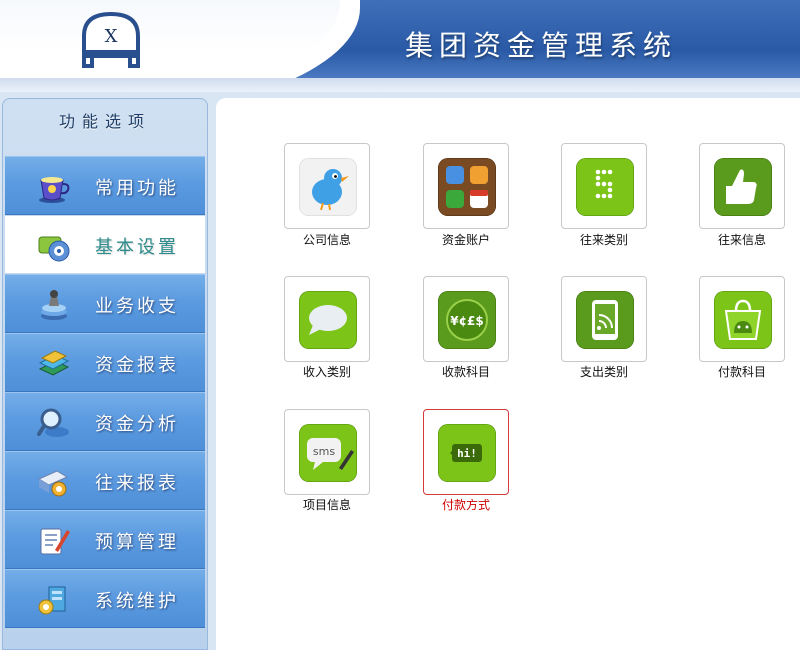 The height and width of the screenshot is (650, 800). I want to click on tile-label: 公司信息, so click(326, 240).